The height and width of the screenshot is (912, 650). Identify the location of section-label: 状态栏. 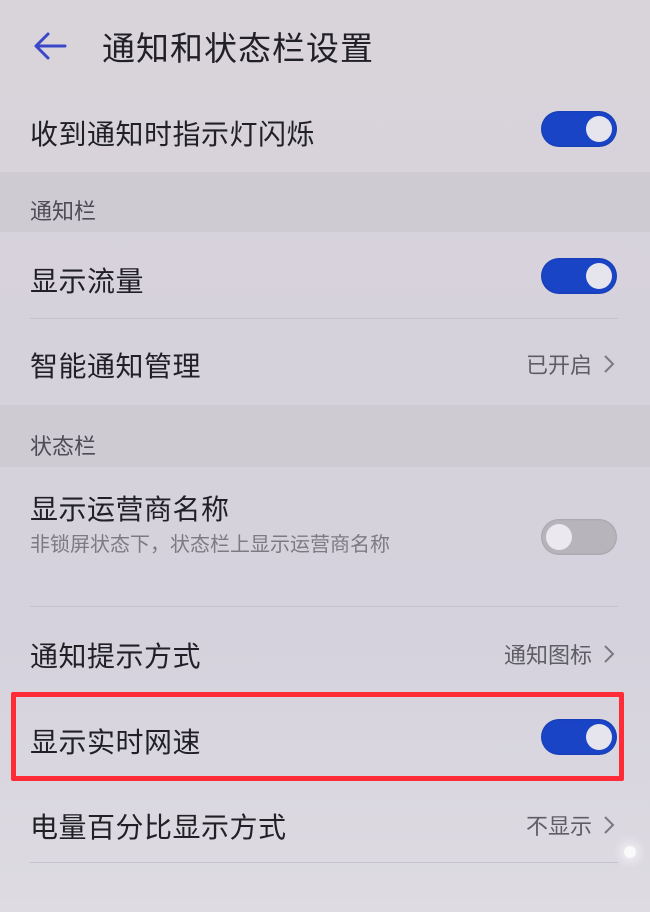
(63, 447).